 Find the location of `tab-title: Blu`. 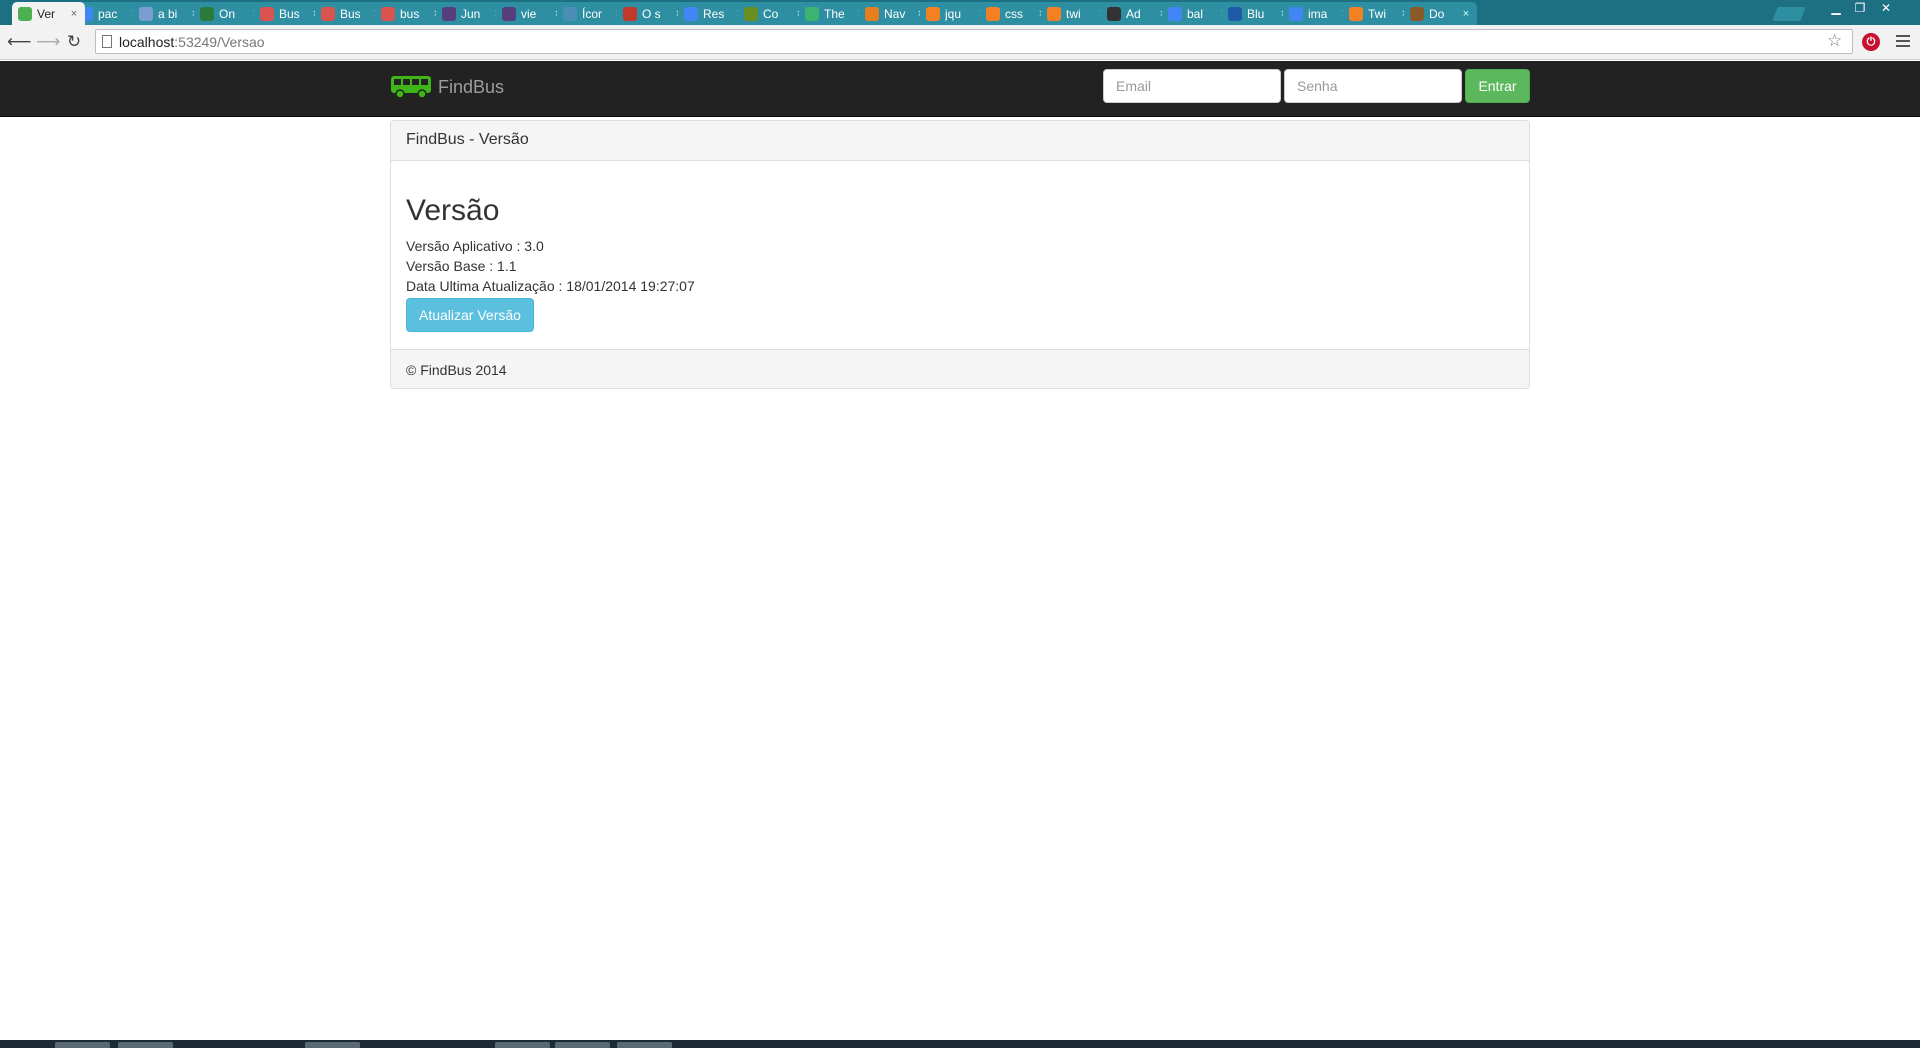

tab-title: Blu is located at coordinates (1256, 13).